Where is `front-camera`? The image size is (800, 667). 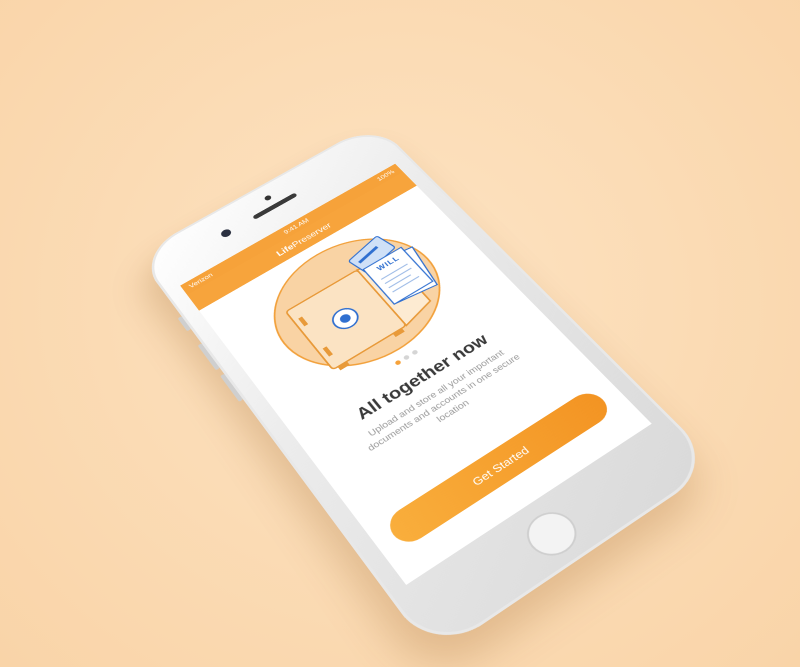
front-camera is located at coordinates (226, 233).